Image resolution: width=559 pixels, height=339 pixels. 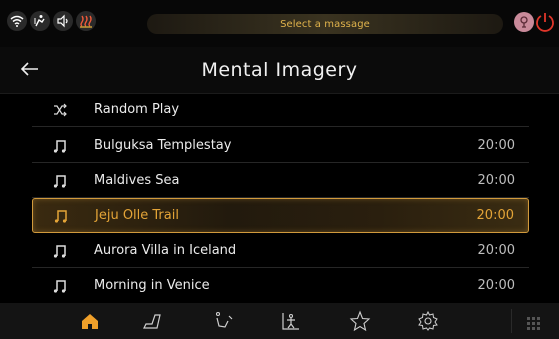 I want to click on person-lift-icon, so click(x=40, y=21).